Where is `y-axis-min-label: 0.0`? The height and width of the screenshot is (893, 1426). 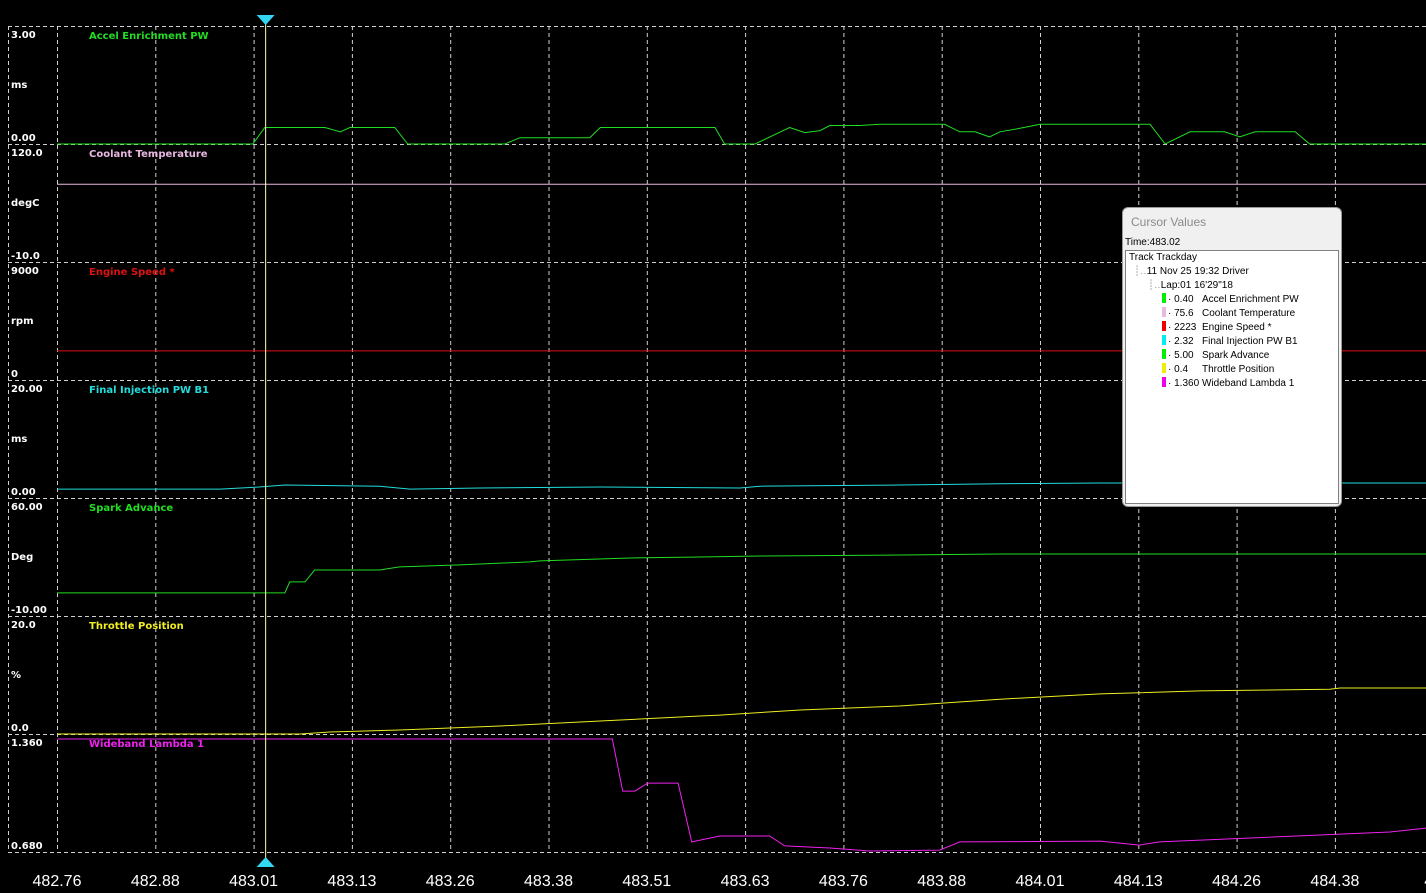 y-axis-min-label: 0.0 is located at coordinates (20, 728).